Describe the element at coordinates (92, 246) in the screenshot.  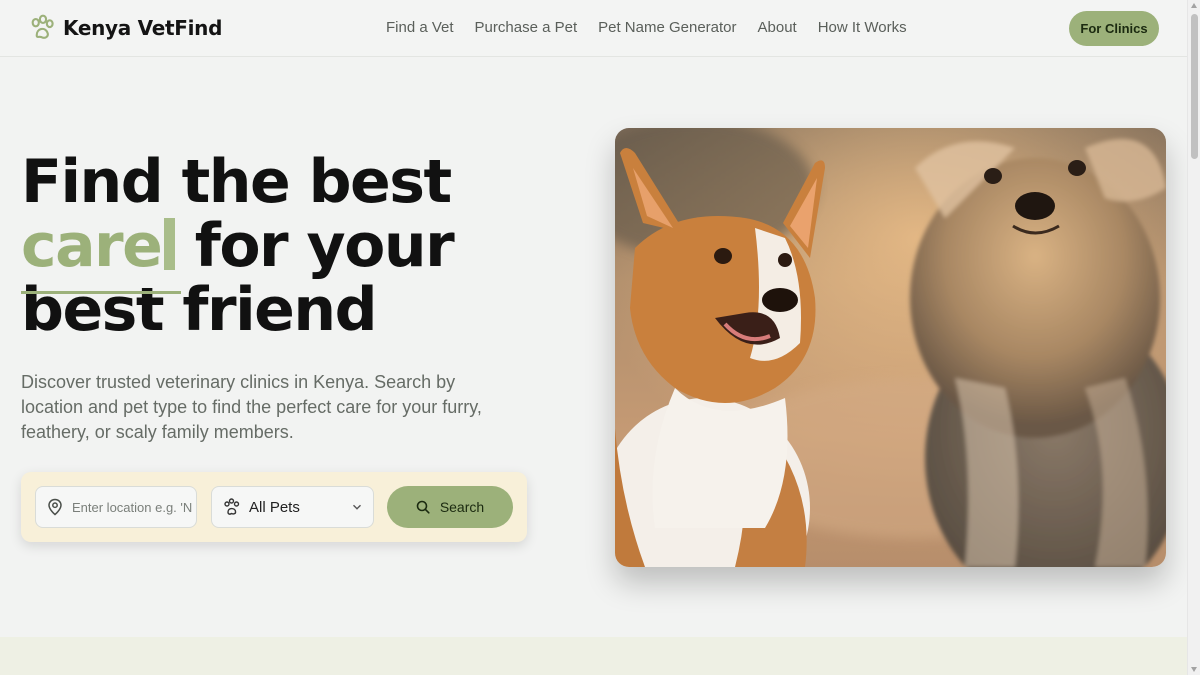
I see `hero-title-accent-word: care` at that location.